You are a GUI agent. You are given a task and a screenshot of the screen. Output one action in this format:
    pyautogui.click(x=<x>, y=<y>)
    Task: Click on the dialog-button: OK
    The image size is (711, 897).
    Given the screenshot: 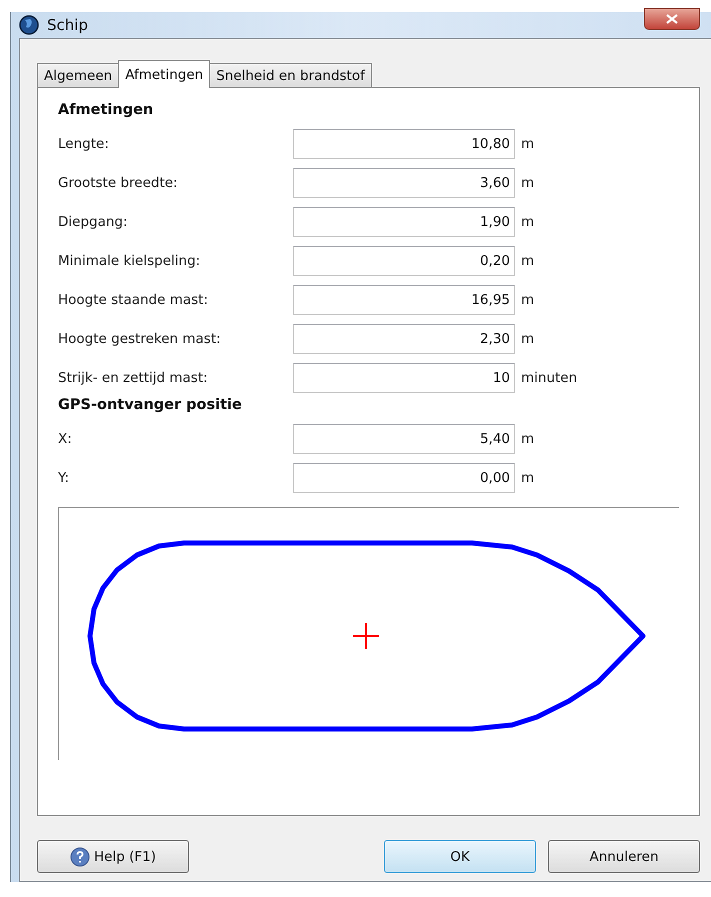 What is the action you would take?
    pyautogui.click(x=460, y=856)
    